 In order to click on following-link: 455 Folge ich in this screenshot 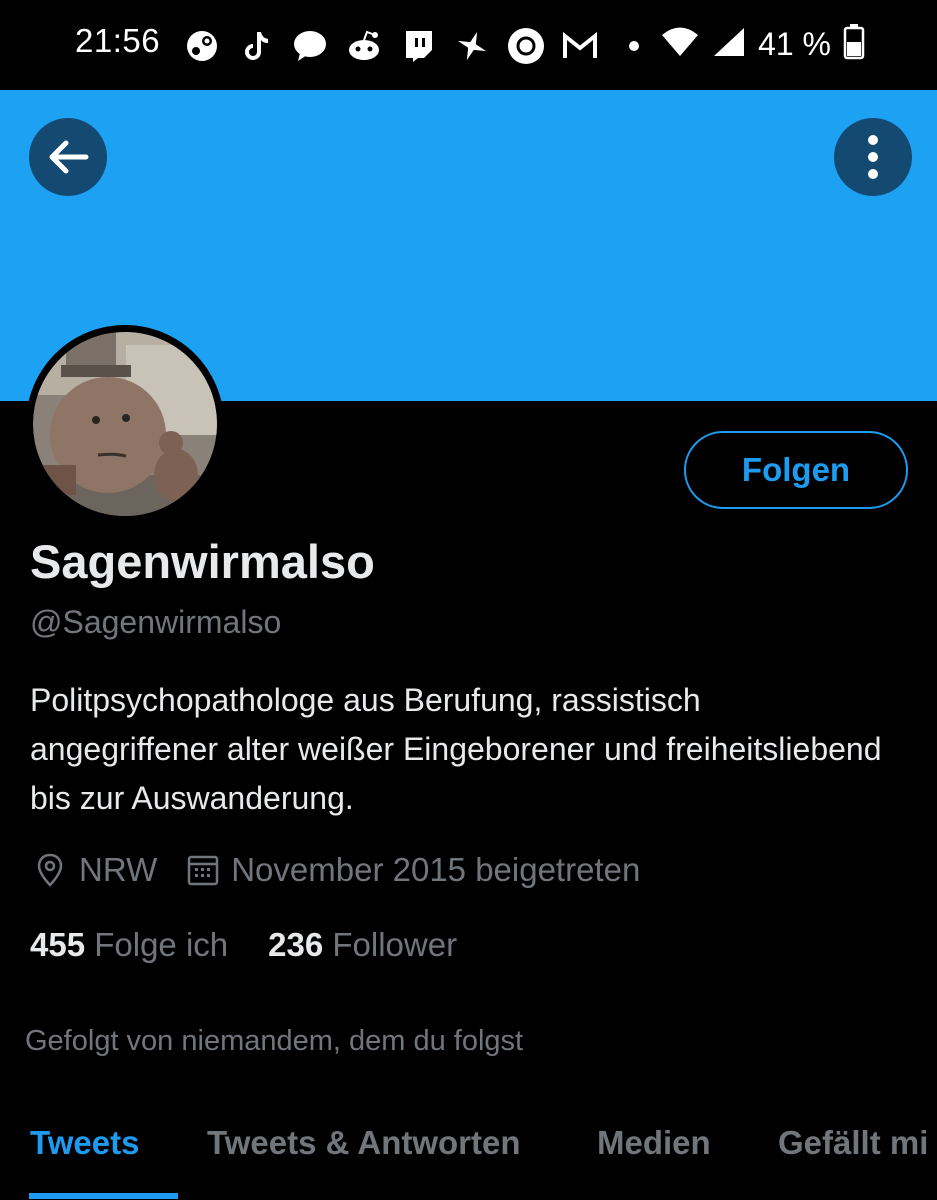, I will do `click(129, 945)`.